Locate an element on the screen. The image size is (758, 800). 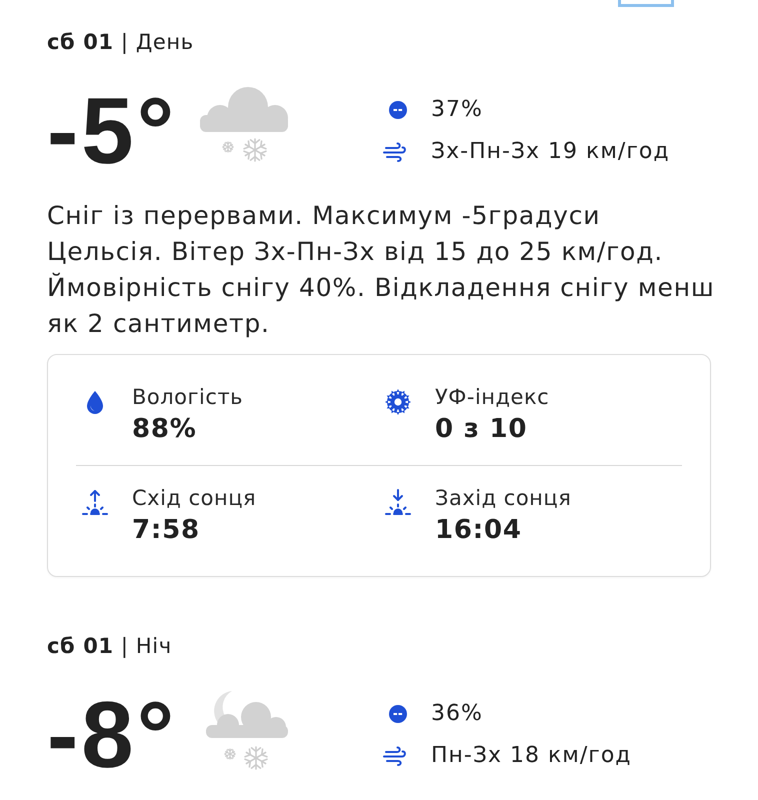
precipitation-chance: 37% is located at coordinates (457, 110).